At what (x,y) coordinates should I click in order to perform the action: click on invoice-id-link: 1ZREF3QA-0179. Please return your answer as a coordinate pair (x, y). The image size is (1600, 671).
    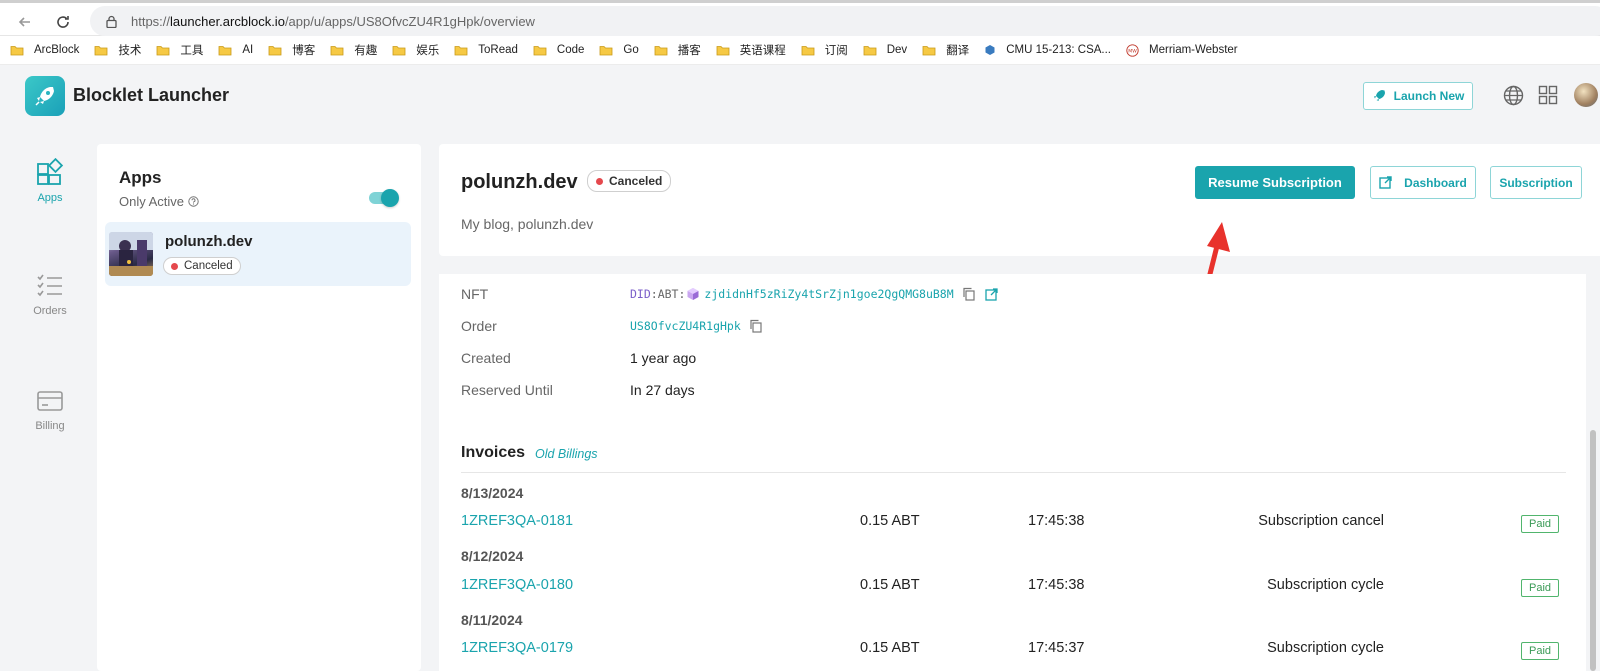
    Looking at the image, I should click on (517, 648).